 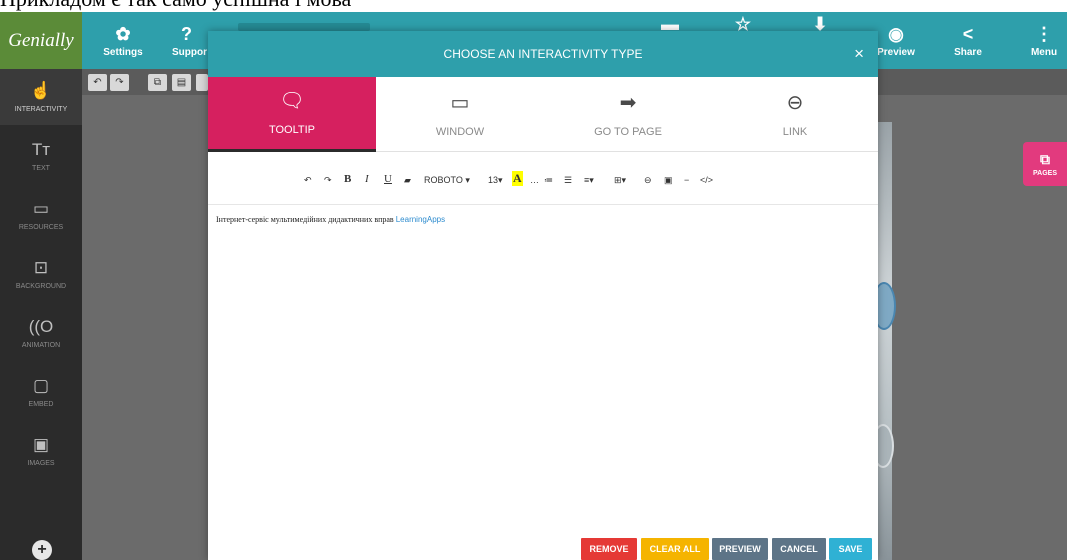 I want to click on help-circle-icon: ?, so click(x=186, y=33).